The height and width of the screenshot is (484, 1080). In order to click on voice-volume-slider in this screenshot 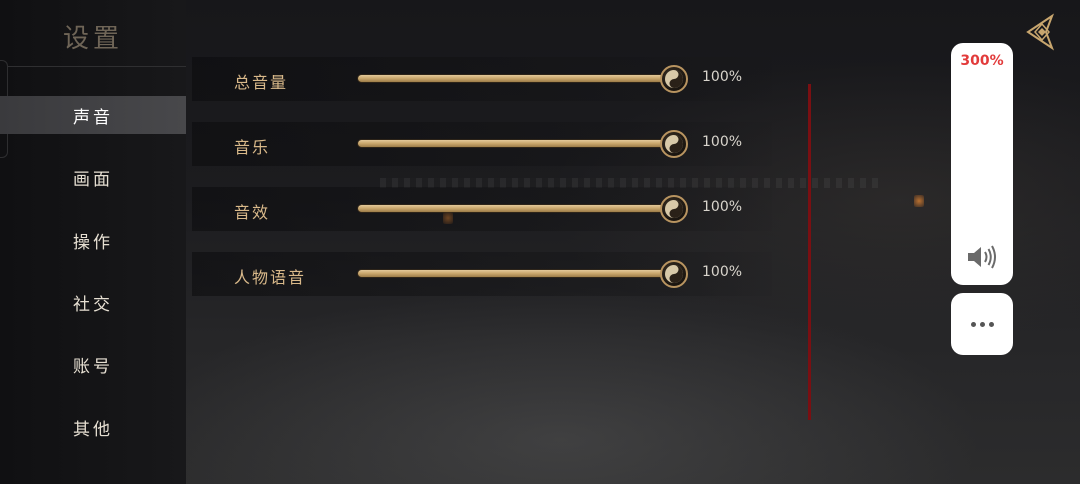, I will do `click(523, 274)`.